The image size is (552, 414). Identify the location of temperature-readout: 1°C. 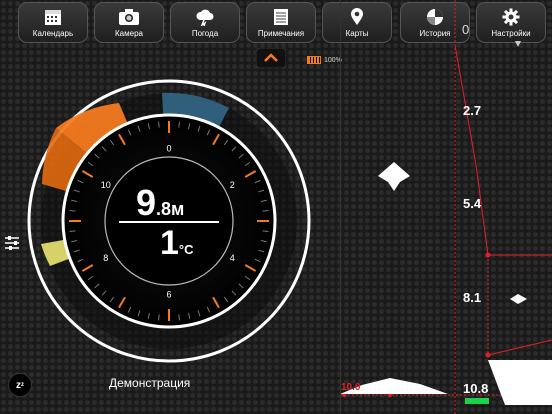
(177, 243).